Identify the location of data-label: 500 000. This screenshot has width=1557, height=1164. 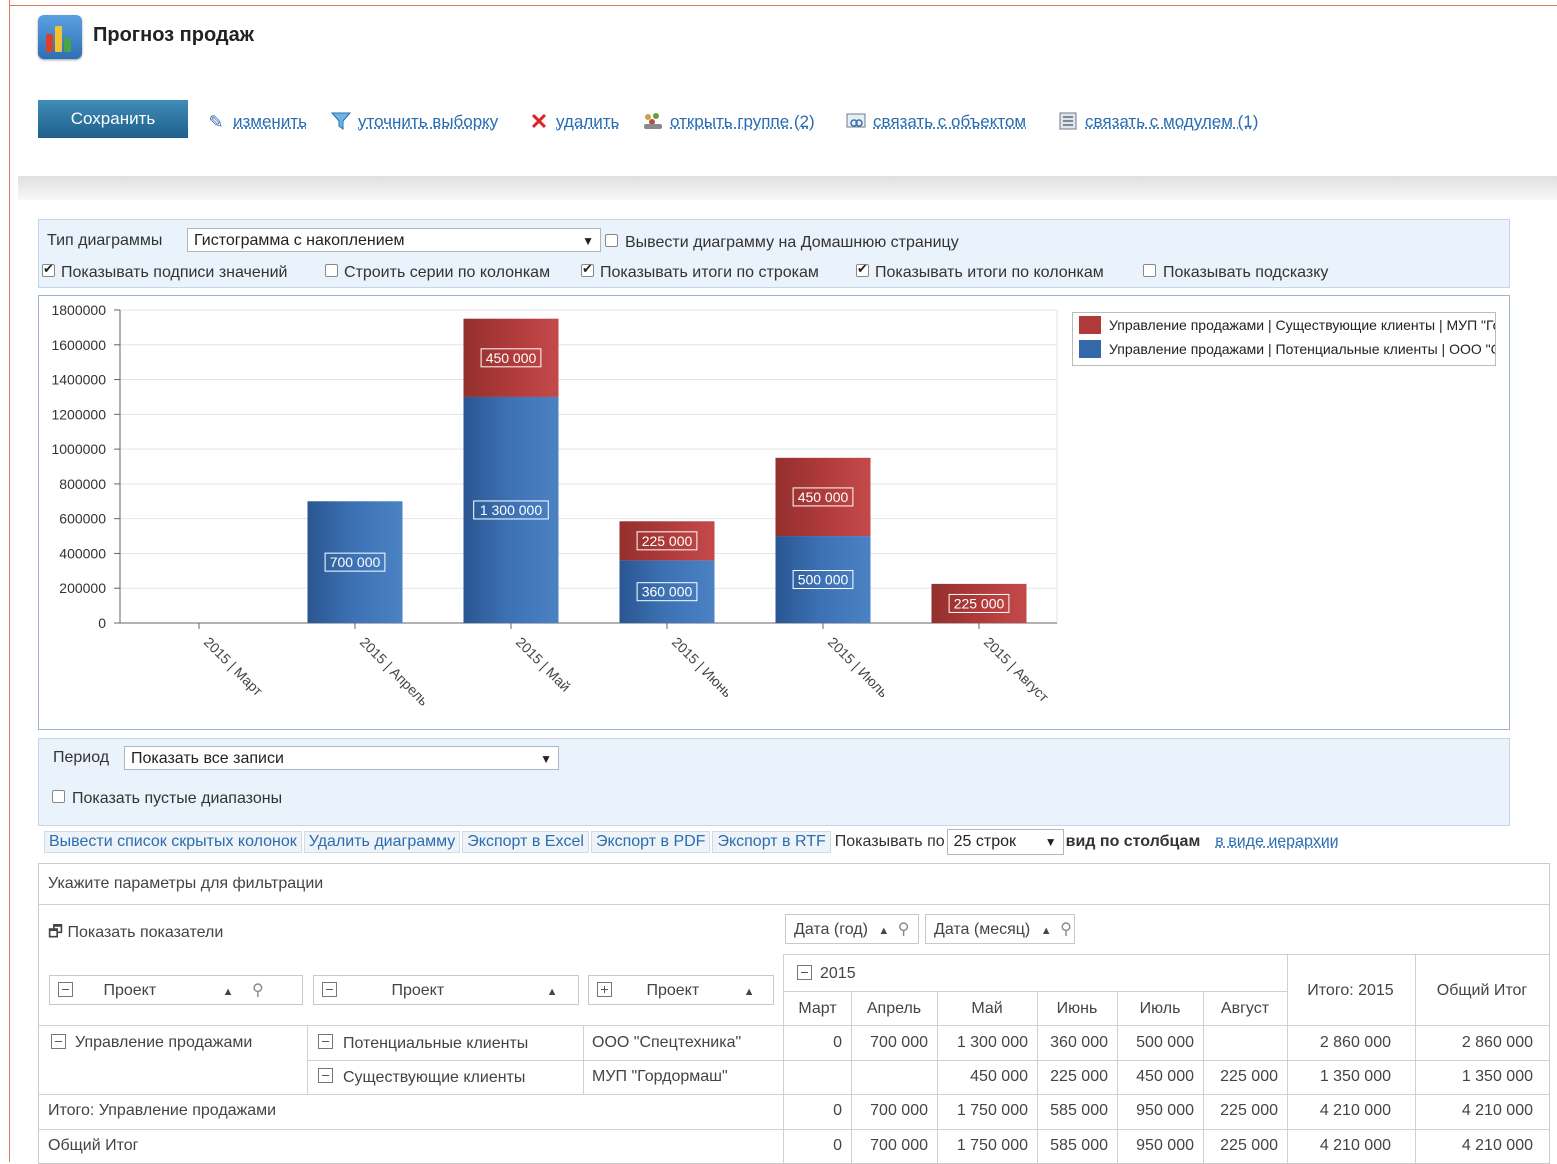
(823, 580).